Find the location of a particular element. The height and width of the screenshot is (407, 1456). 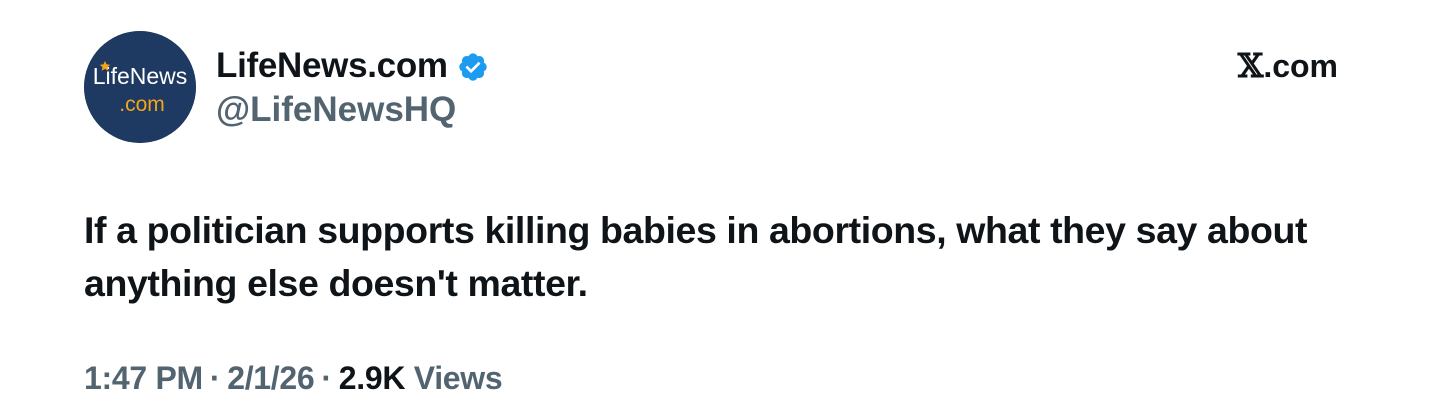

avatar: LifeNews .com is located at coordinates (140, 87).